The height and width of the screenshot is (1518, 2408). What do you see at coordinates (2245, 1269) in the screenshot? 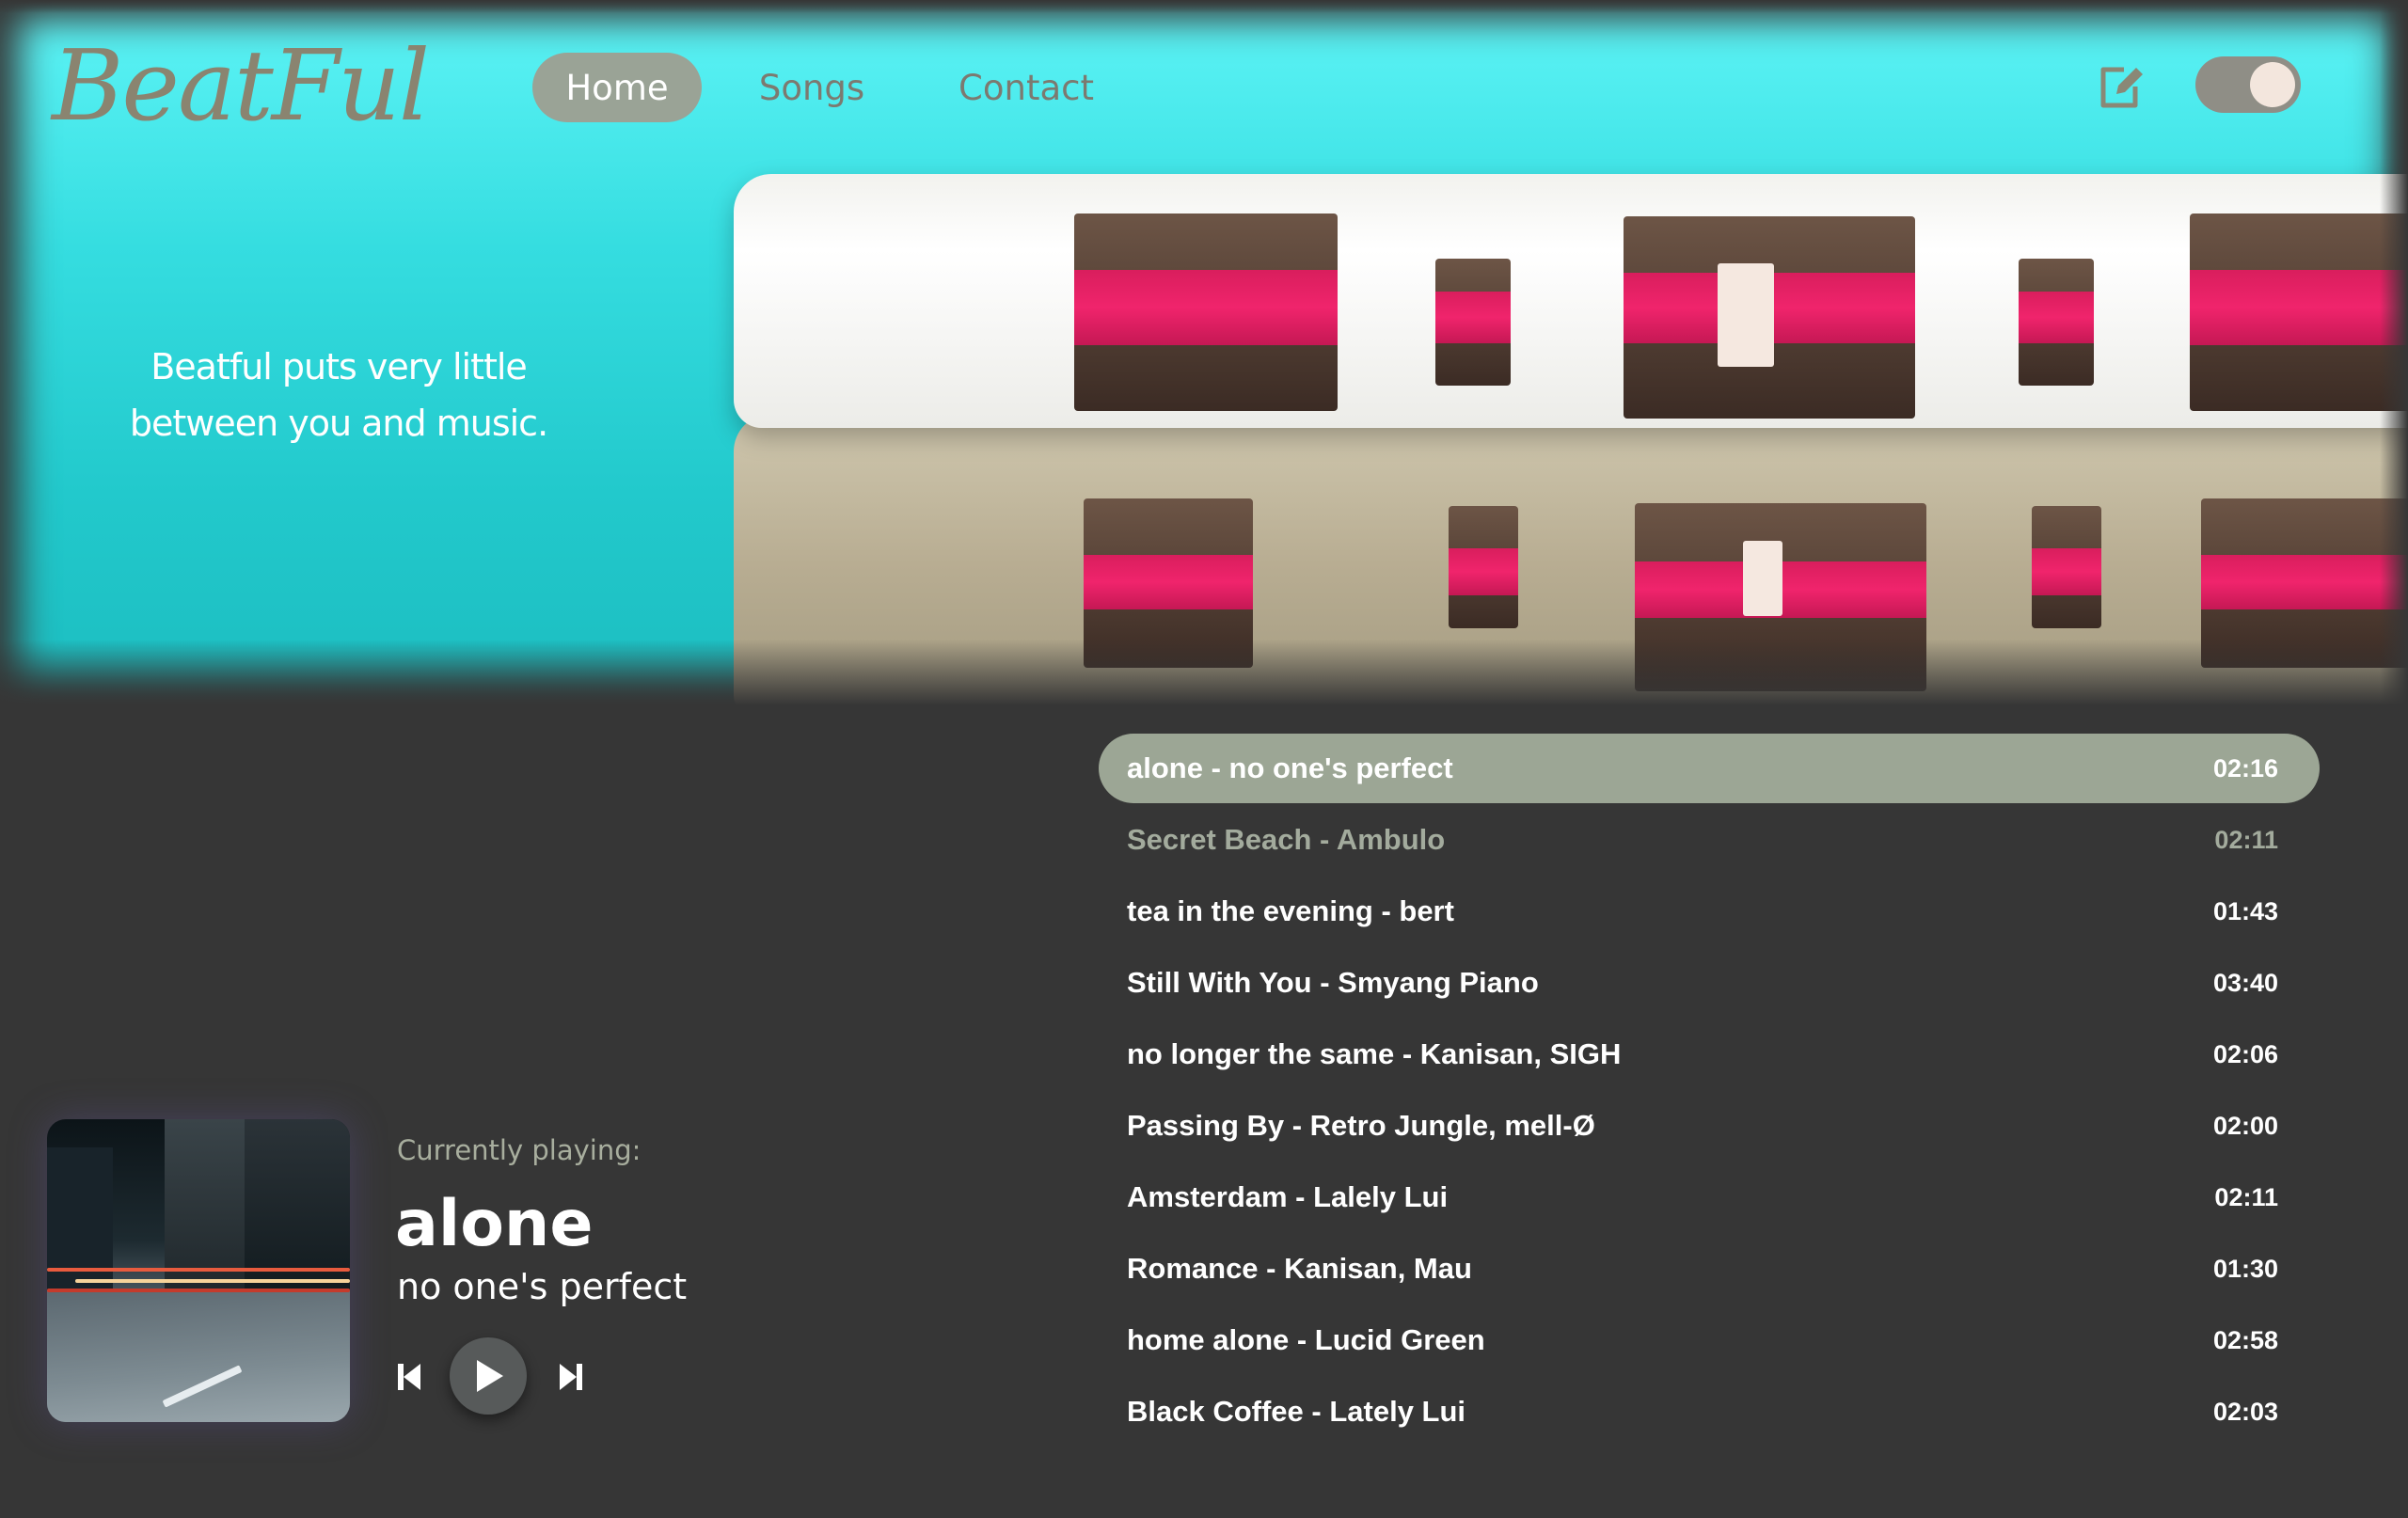
I see `track-duration: 01:30` at bounding box center [2245, 1269].